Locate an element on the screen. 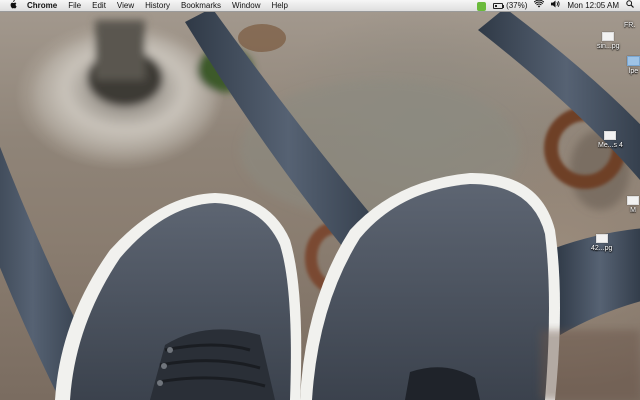 Image resolution: width=640 pixels, height=400 pixels. battery-icon is located at coordinates (498, 6).